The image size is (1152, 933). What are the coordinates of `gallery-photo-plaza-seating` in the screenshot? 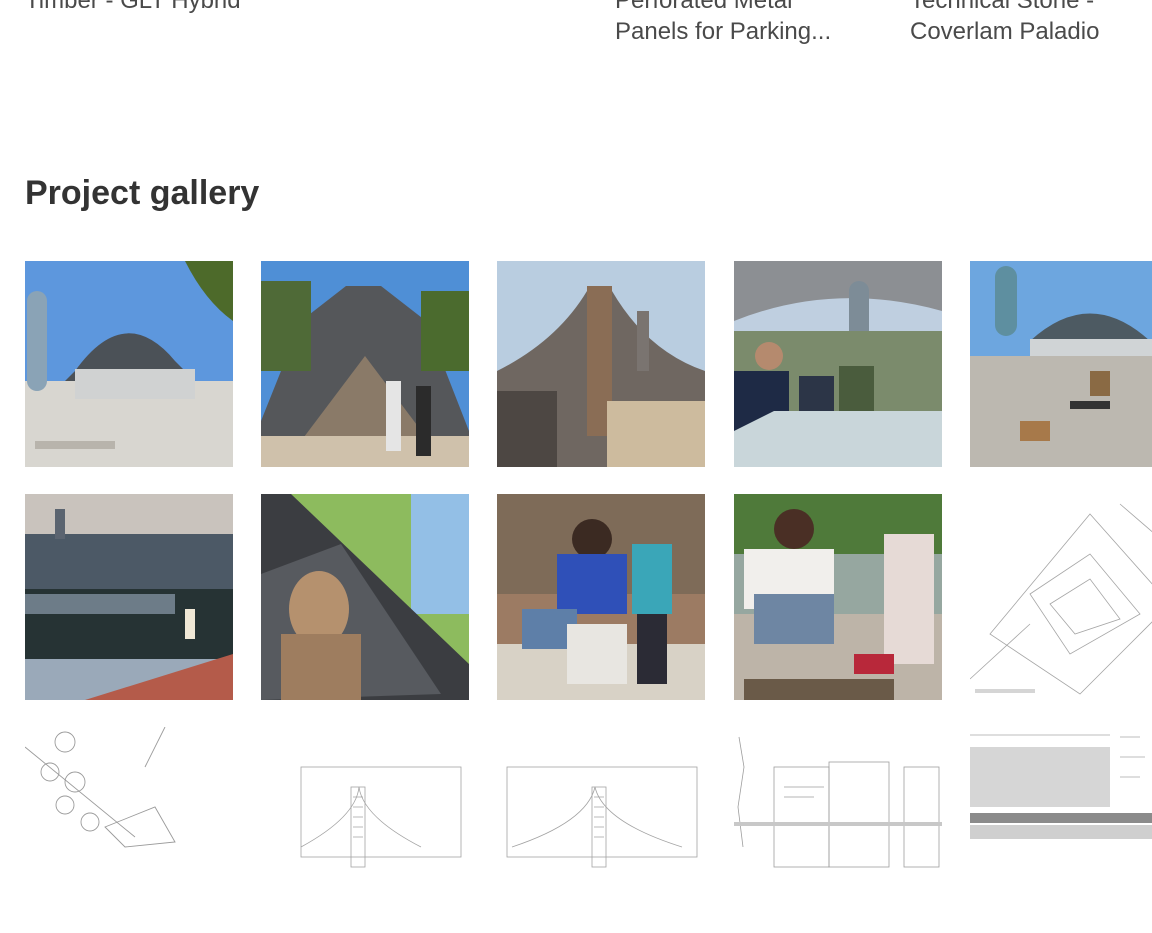 It's located at (1061, 364).